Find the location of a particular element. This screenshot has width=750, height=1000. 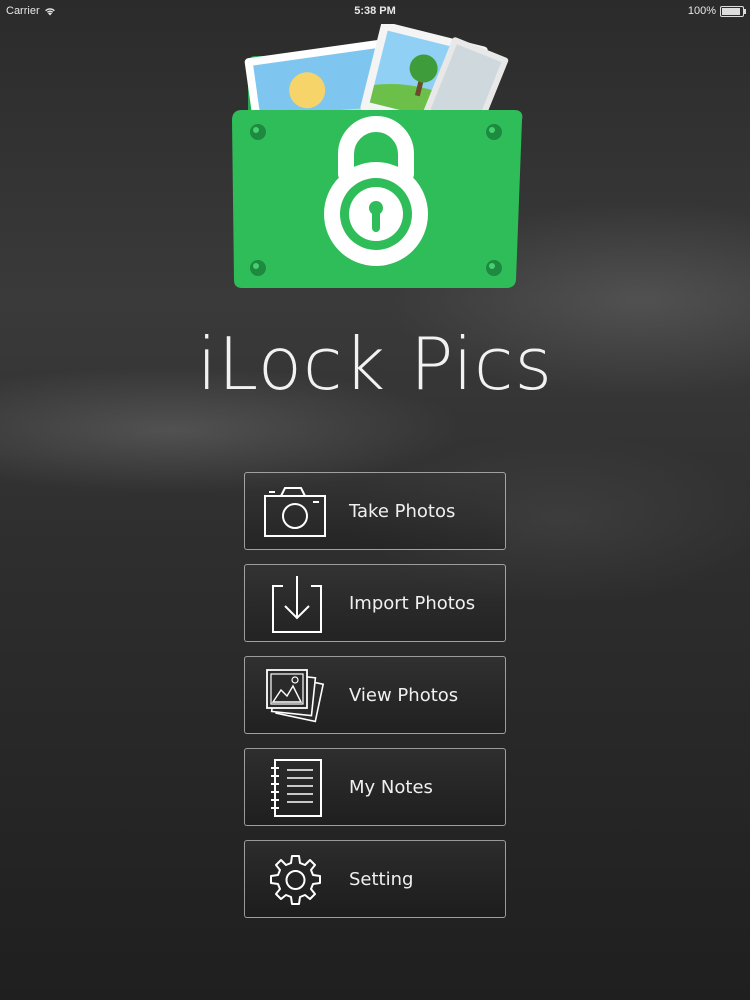

view-photos-button: View Photos is located at coordinates (375, 695).